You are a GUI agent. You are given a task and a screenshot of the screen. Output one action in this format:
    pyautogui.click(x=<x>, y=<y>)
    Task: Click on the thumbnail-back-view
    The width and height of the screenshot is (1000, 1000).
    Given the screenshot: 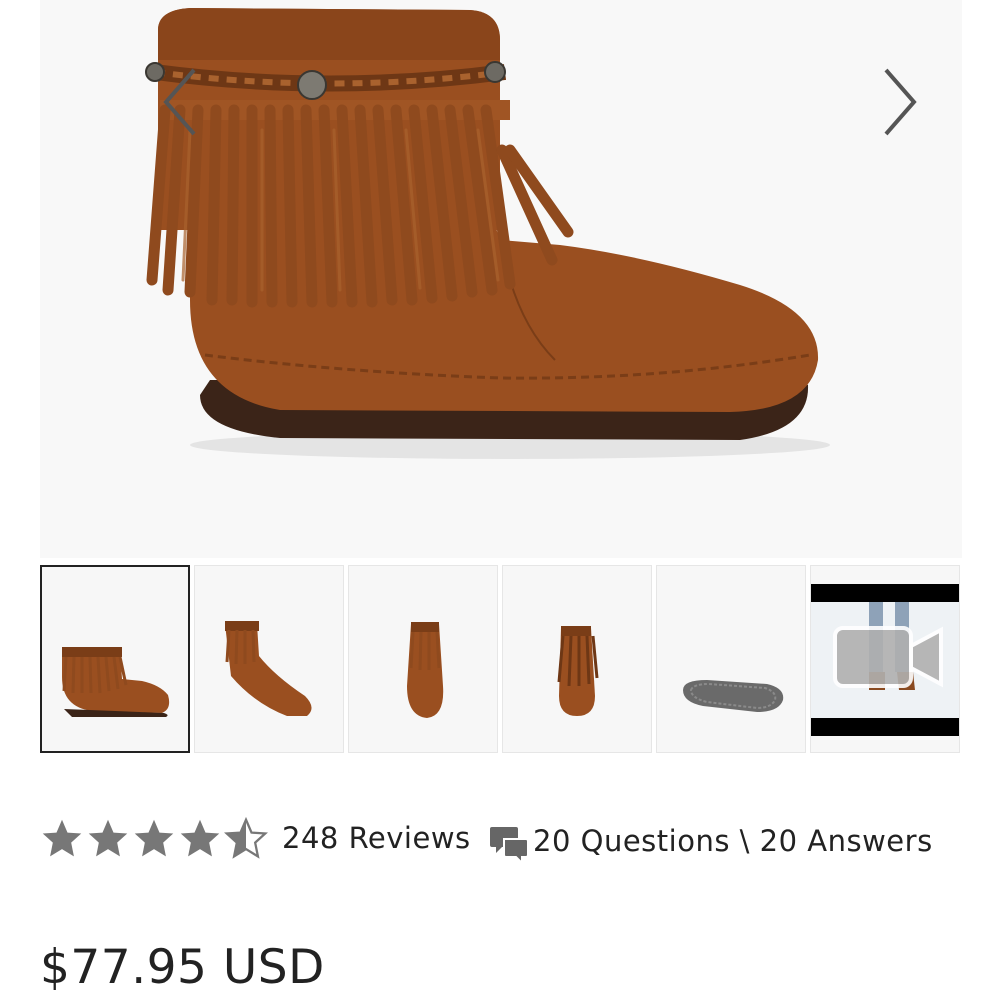 What is the action you would take?
    pyautogui.click(x=577, y=659)
    